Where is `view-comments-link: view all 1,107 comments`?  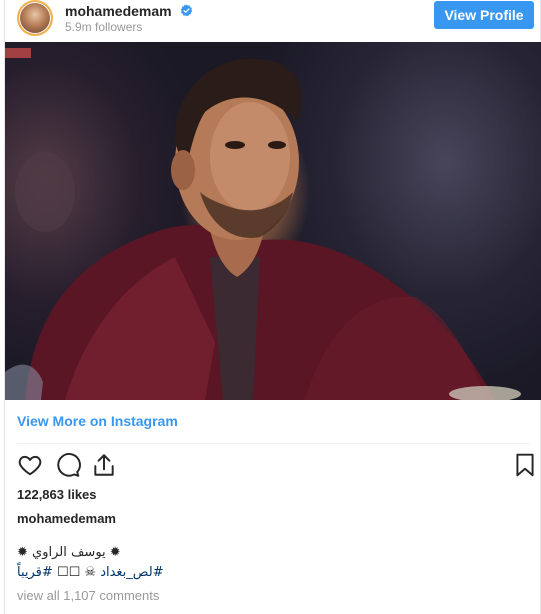
view-comments-link: view all 1,107 comments is located at coordinates (88, 595).